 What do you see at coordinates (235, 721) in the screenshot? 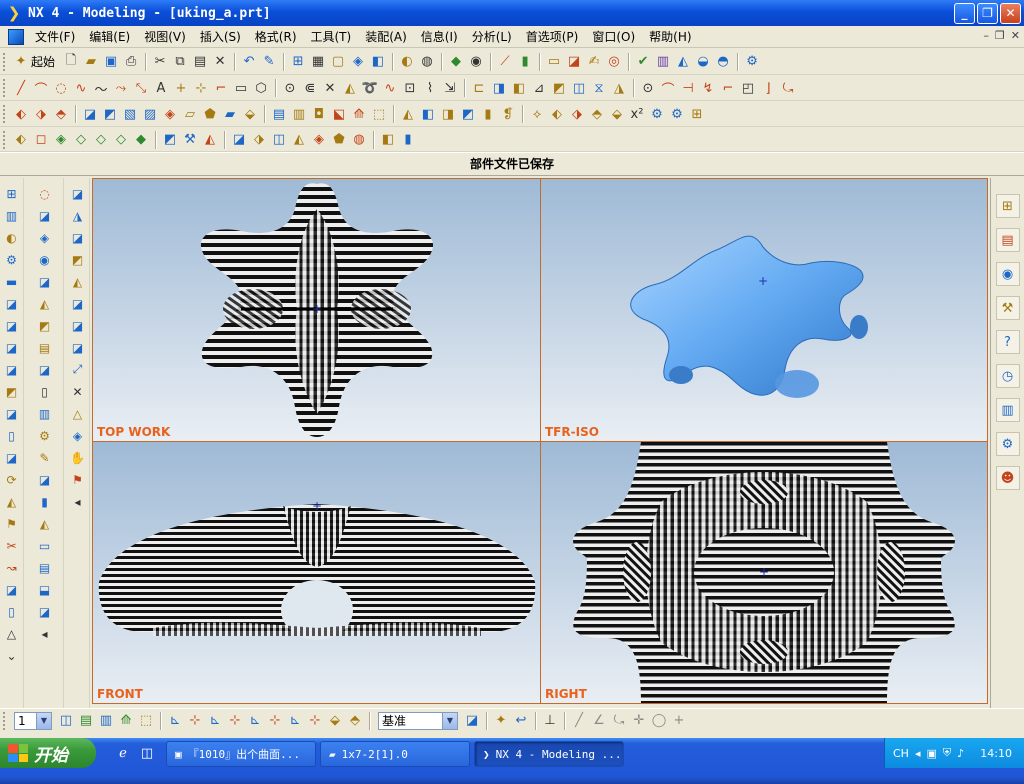
I see `snap-intersect-icon: ⊹` at bounding box center [235, 721].